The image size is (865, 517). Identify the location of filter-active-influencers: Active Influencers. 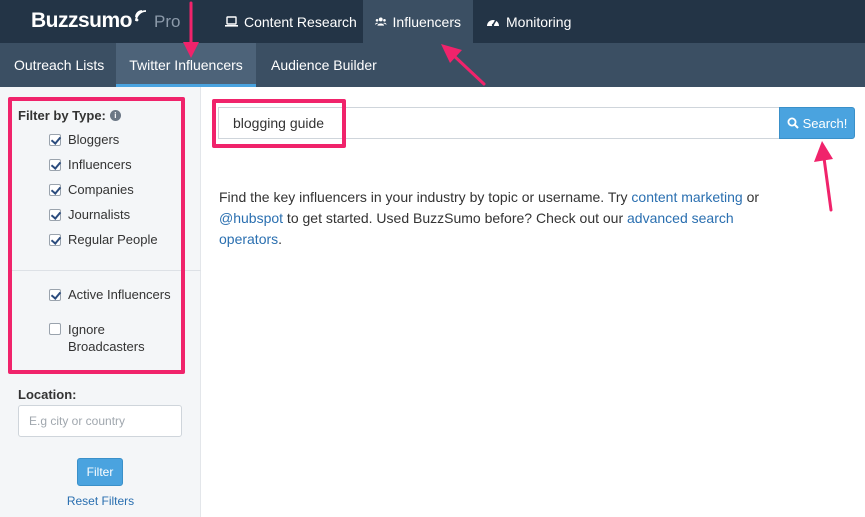
(110, 294).